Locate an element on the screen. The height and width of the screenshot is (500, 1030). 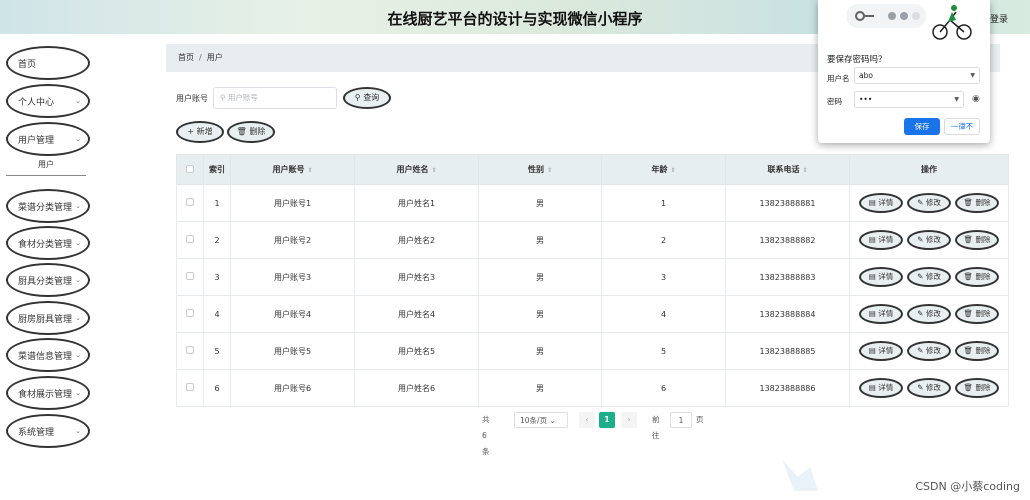
add-button: + 新增 is located at coordinates (200, 132).